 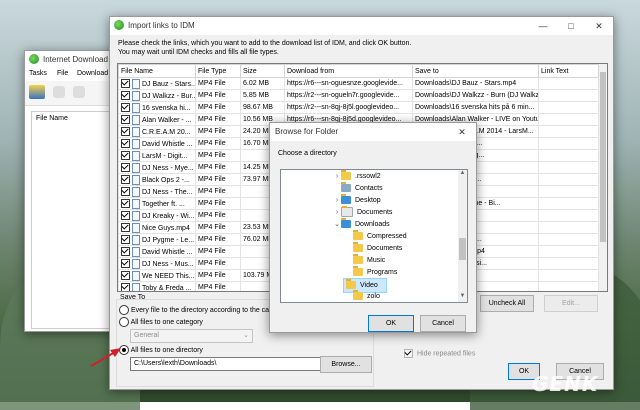 What do you see at coordinates (462, 236) in the screenshot?
I see `folder-tree-scrollbar: ▲ ▼` at bounding box center [462, 236].